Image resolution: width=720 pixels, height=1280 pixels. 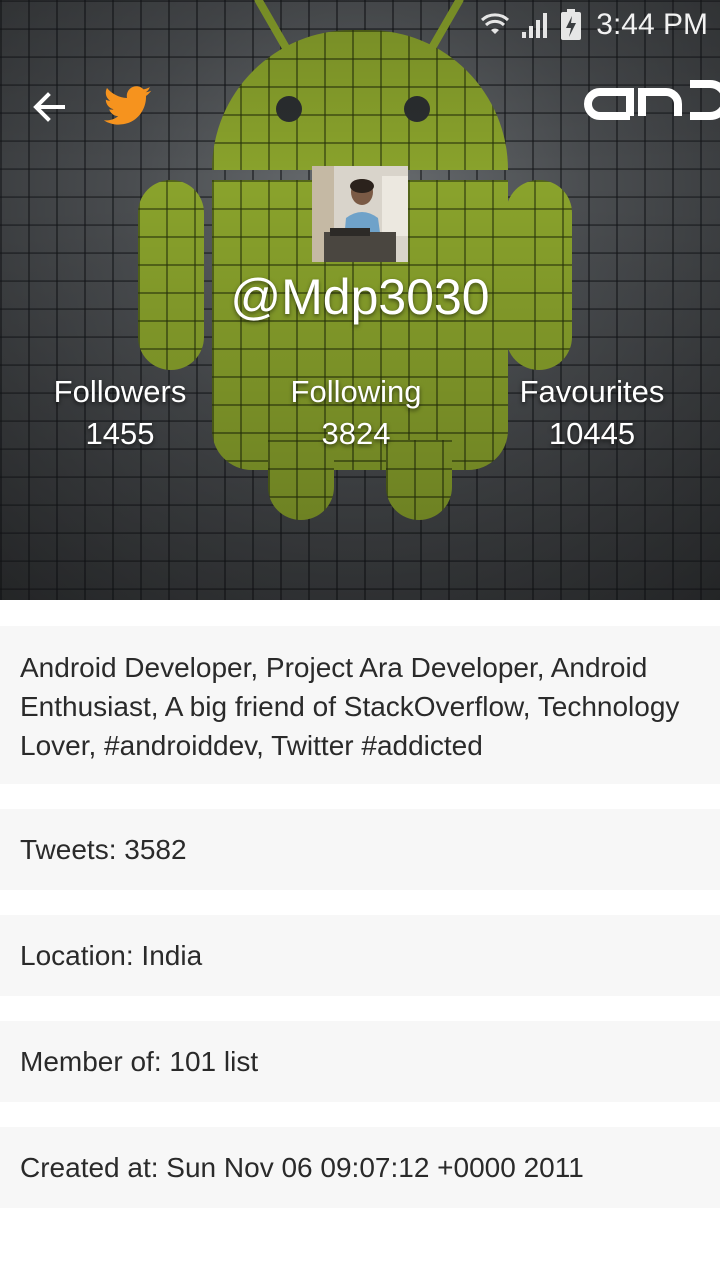 I want to click on profile-handle: @Mdp3030, so click(x=360, y=297).